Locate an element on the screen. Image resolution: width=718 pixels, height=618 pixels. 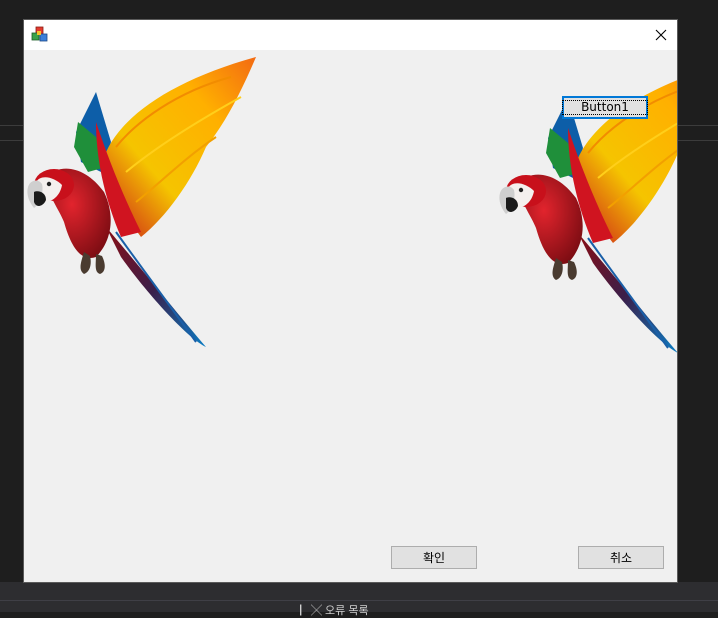
close-icon is located at coordinates (661, 35).